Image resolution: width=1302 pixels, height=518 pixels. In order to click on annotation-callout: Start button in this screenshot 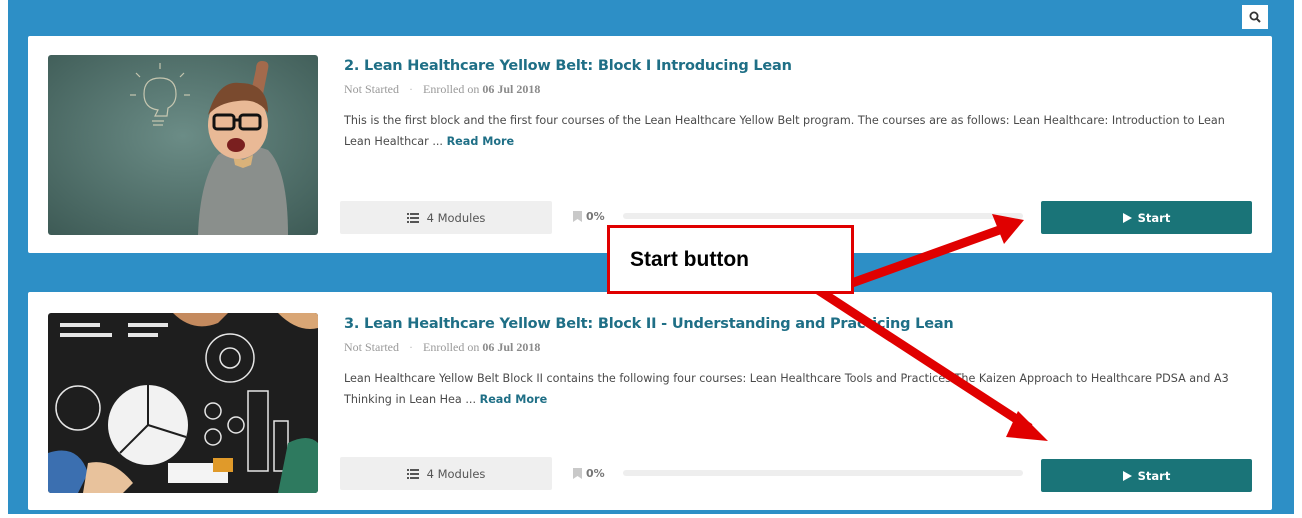, I will do `click(730, 259)`.